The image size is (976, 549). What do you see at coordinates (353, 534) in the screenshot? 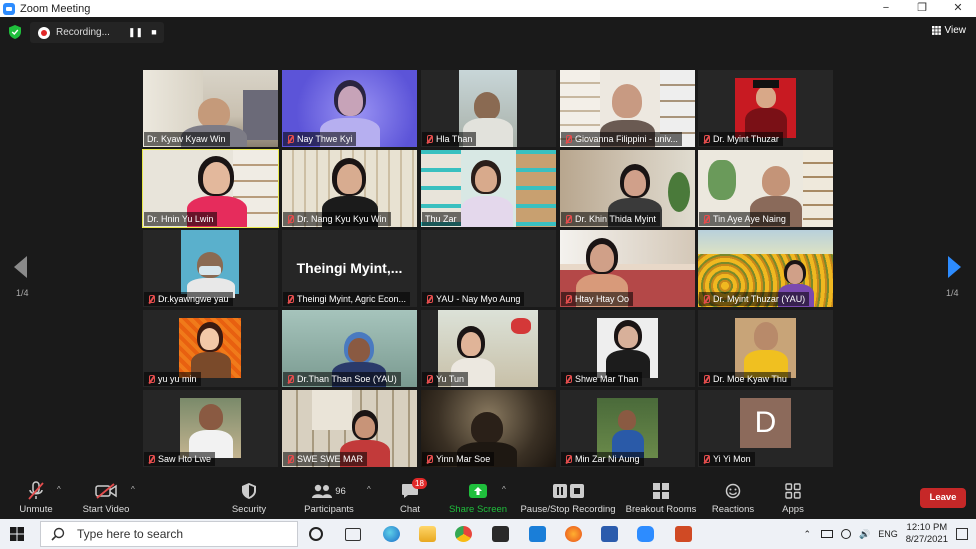
I see `task-view-icon` at bounding box center [353, 534].